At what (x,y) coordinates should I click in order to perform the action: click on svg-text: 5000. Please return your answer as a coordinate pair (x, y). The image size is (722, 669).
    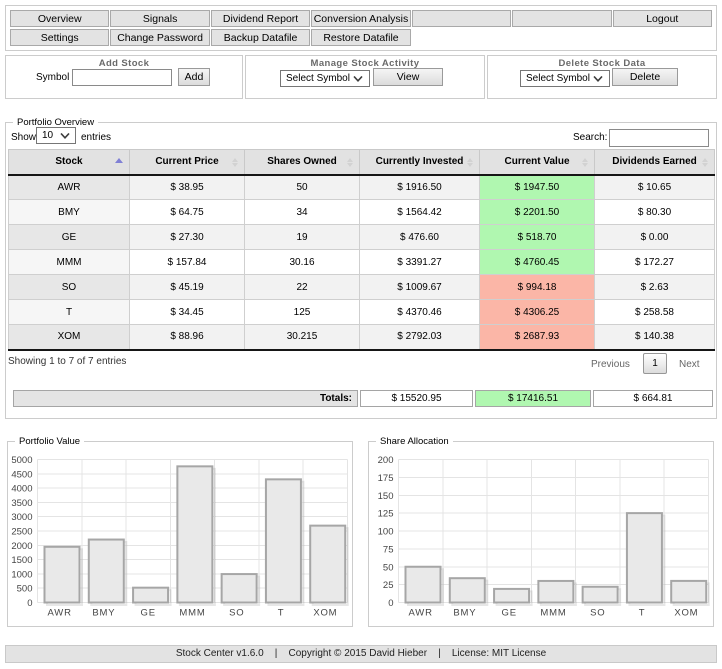
    Looking at the image, I should click on (21, 460).